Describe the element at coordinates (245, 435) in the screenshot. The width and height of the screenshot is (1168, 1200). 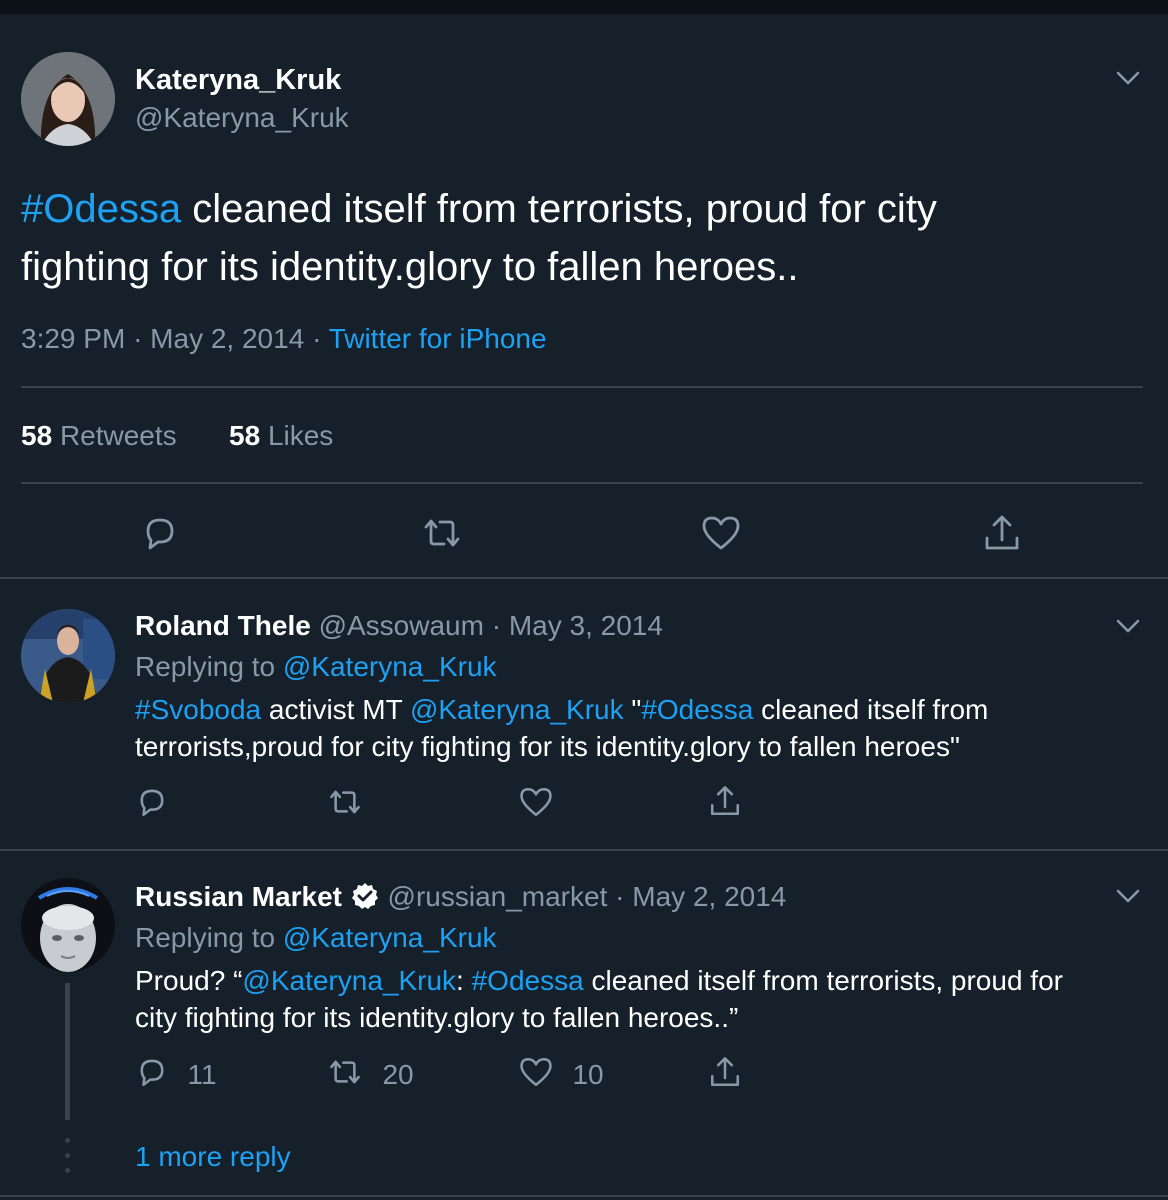
I see `likes-count: 58` at that location.